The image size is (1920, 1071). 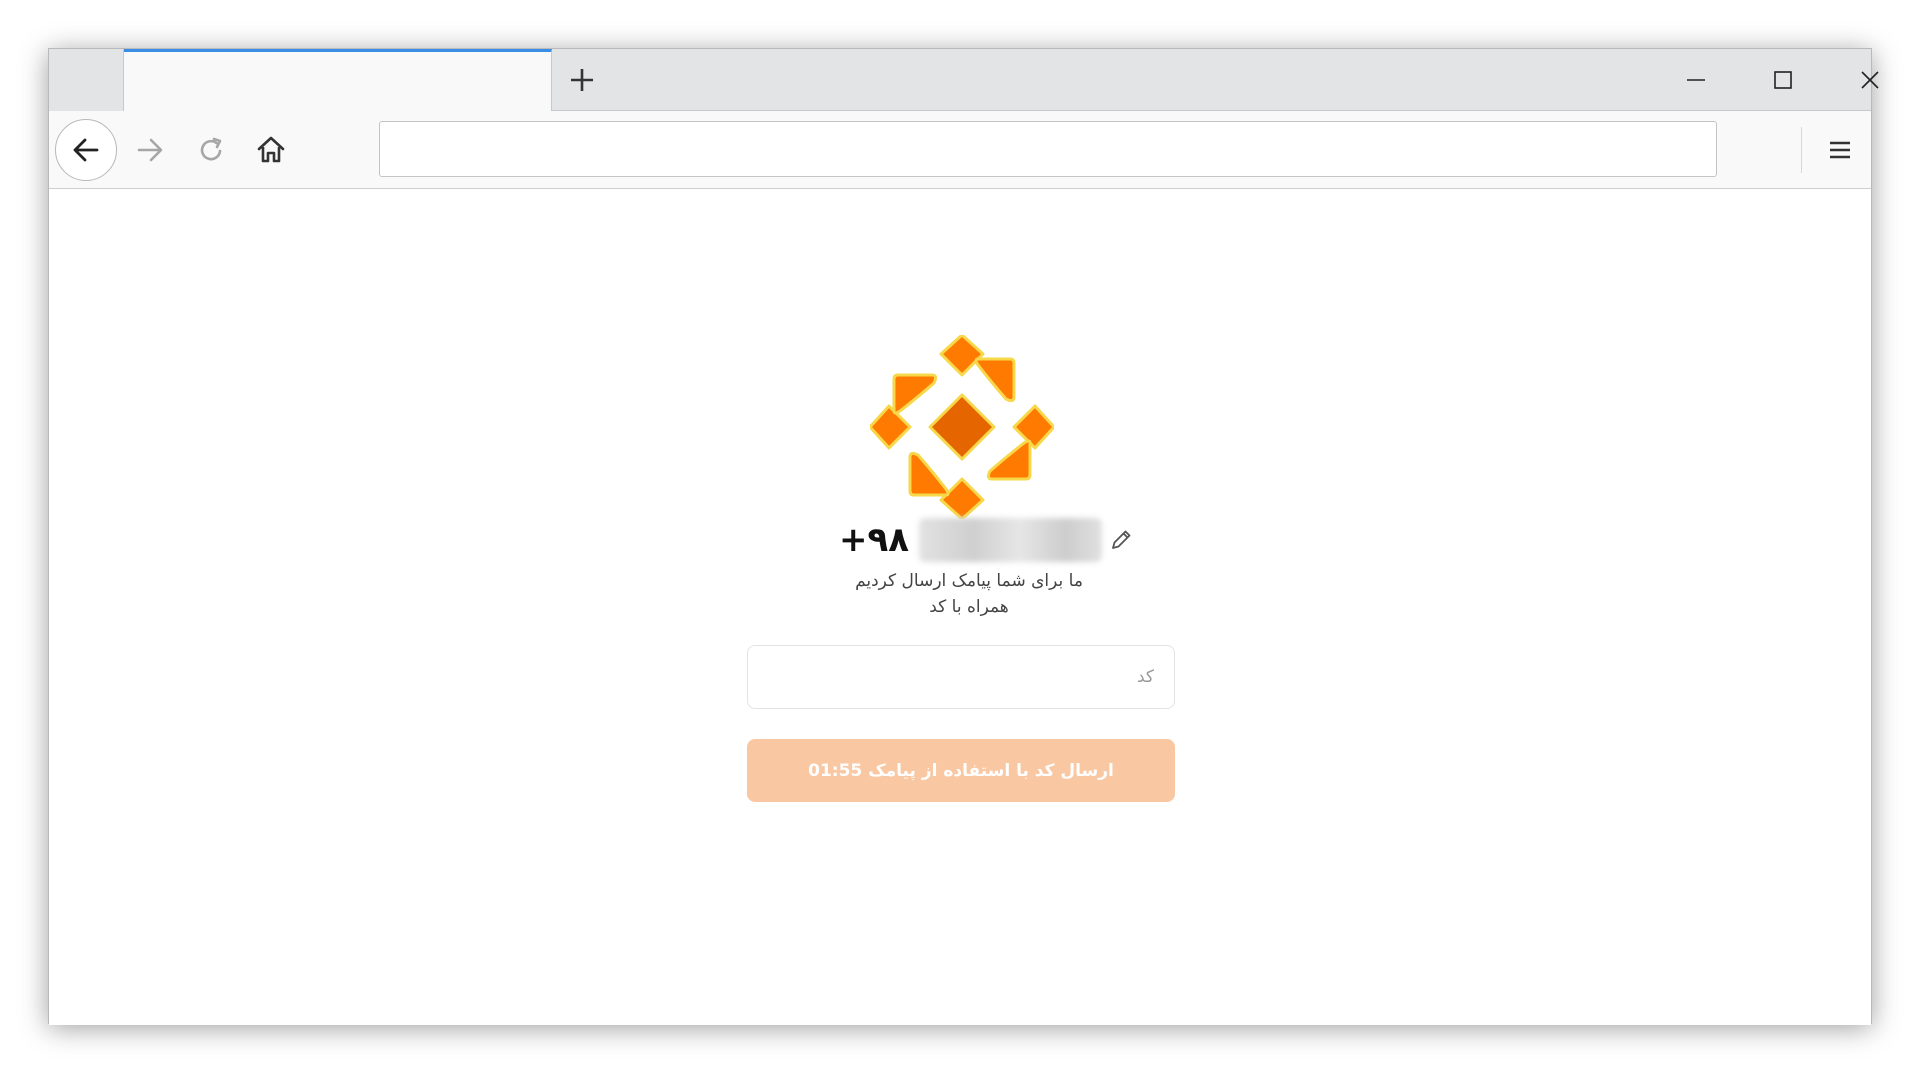 What do you see at coordinates (969, 581) in the screenshot?
I see `message-line-1: ما برای شما پیامک ارسال کردیم` at bounding box center [969, 581].